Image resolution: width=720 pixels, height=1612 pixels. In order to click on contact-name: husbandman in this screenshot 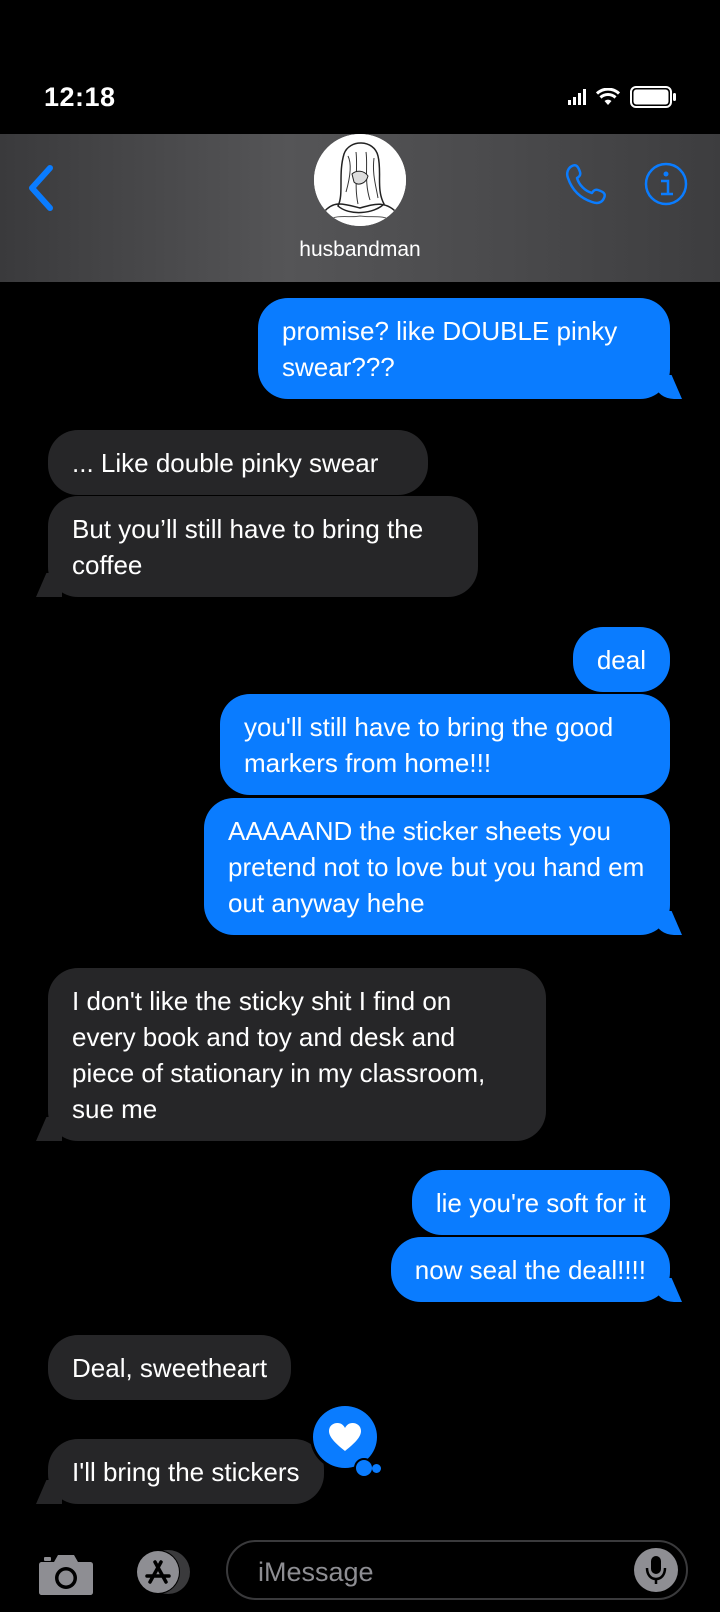, I will do `click(360, 250)`.